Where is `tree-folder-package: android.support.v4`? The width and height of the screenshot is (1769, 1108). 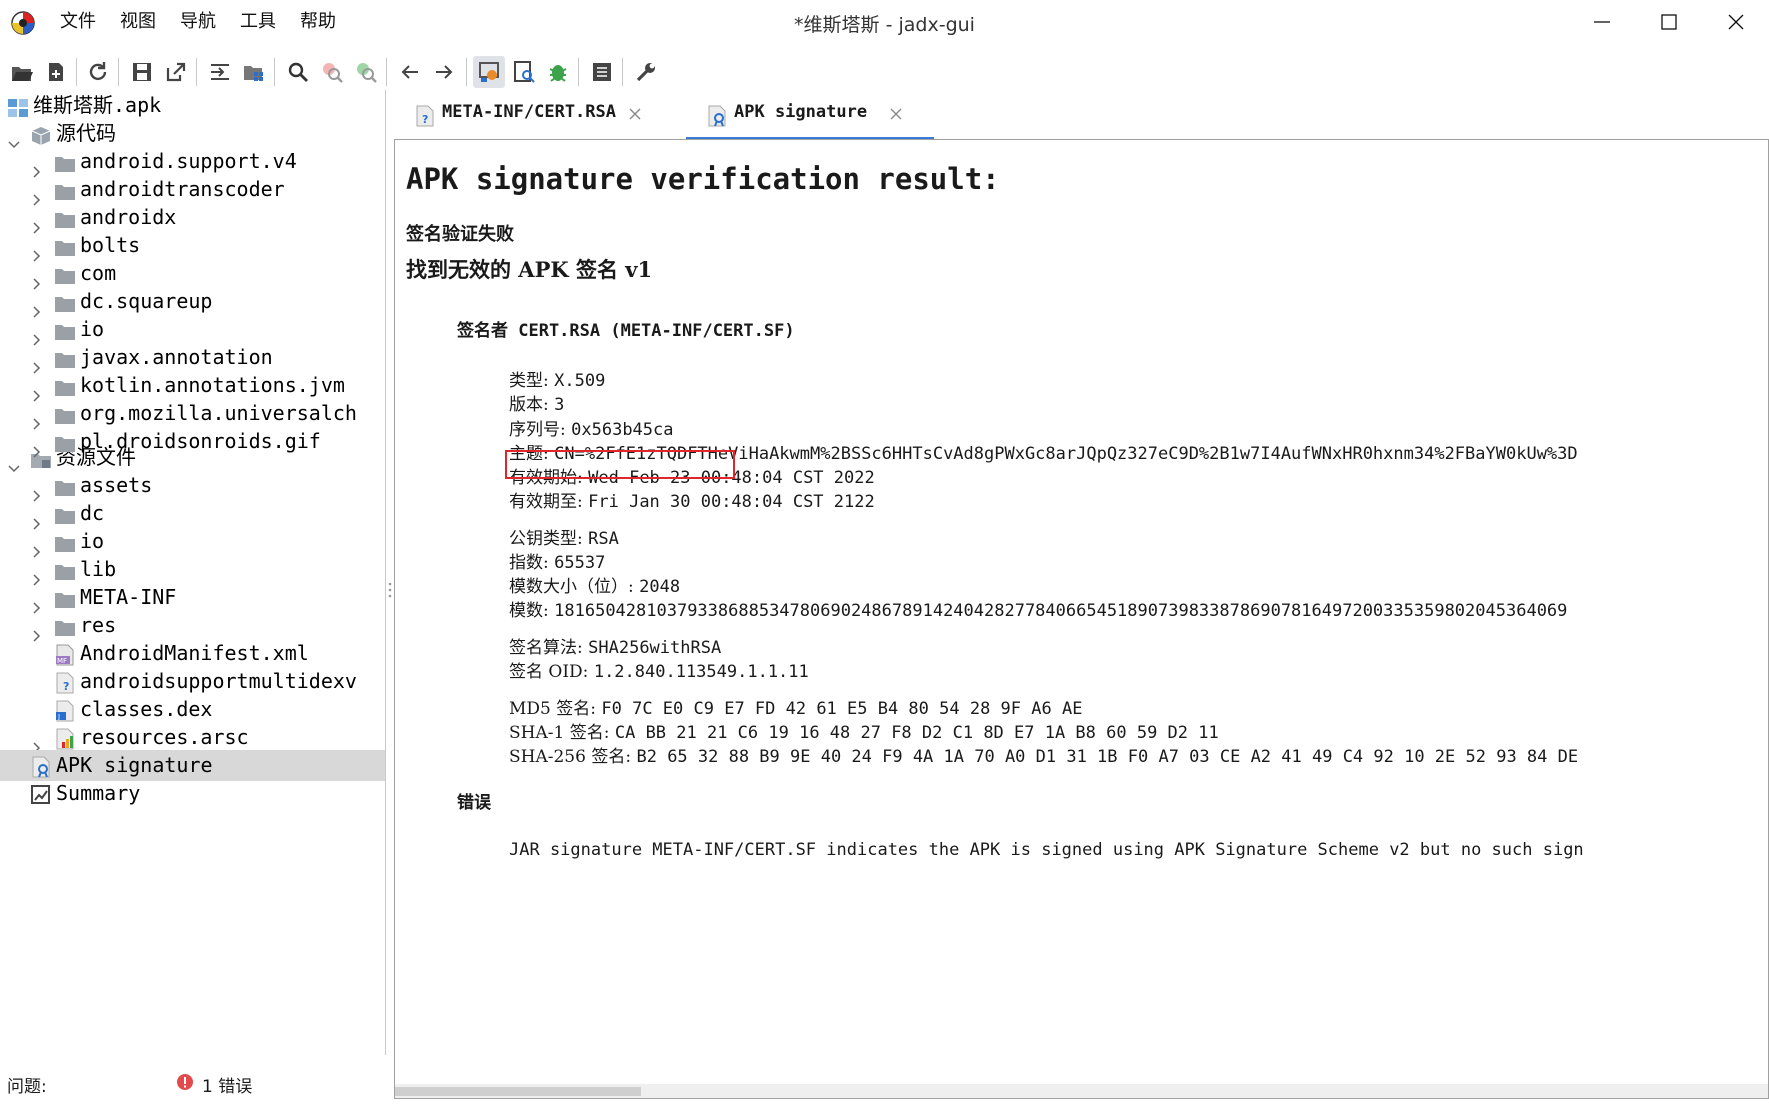
tree-folder-package: android.support.v4 is located at coordinates (192, 162).